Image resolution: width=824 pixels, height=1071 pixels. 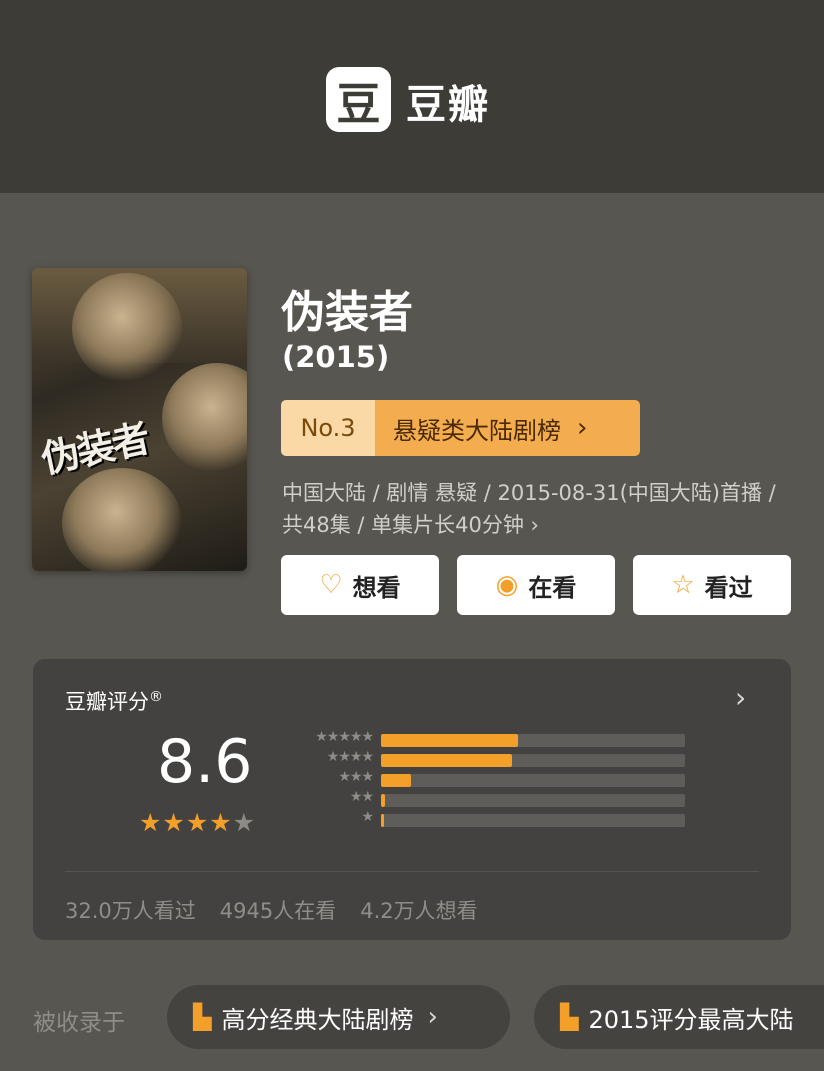 What do you see at coordinates (683, 585) in the screenshot?
I see `star-outline-icon: ☆` at bounding box center [683, 585].